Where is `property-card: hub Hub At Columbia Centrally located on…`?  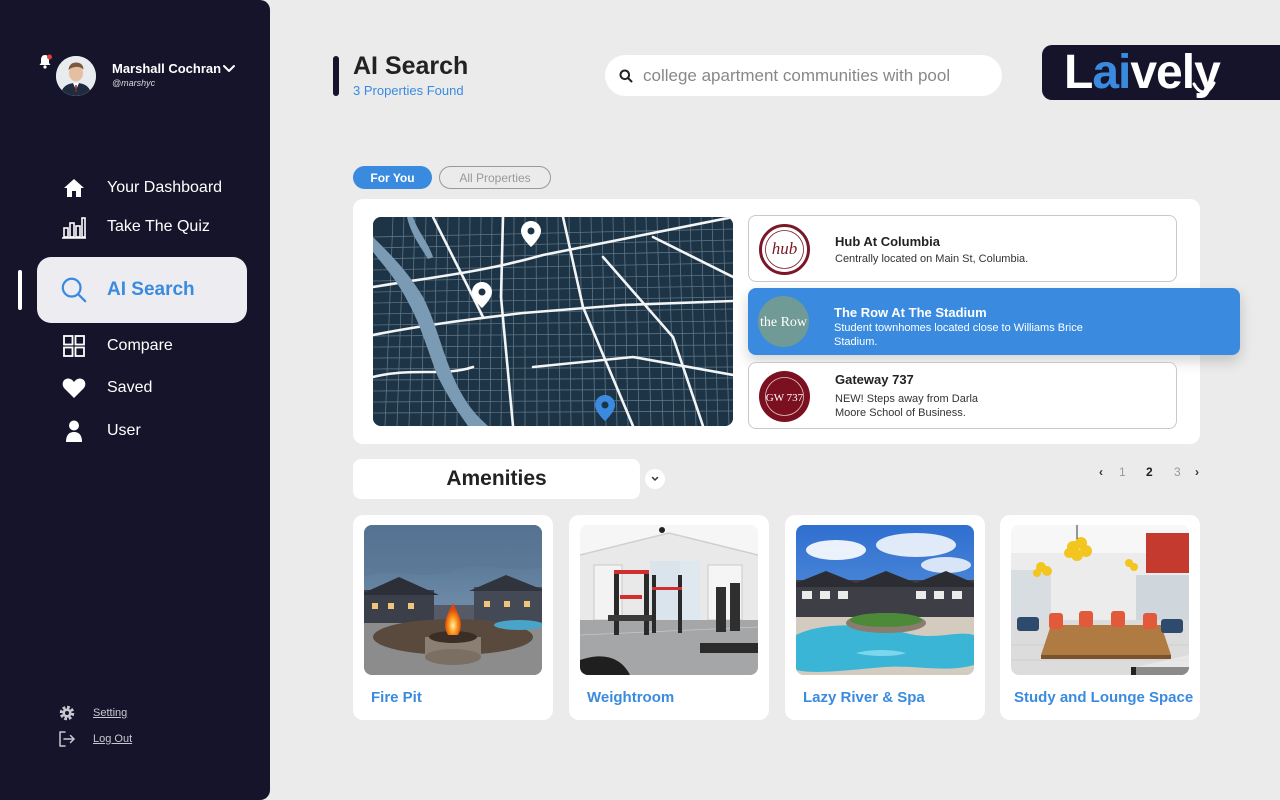
property-card: hub Hub At Columbia Centrally located on… is located at coordinates (962, 248).